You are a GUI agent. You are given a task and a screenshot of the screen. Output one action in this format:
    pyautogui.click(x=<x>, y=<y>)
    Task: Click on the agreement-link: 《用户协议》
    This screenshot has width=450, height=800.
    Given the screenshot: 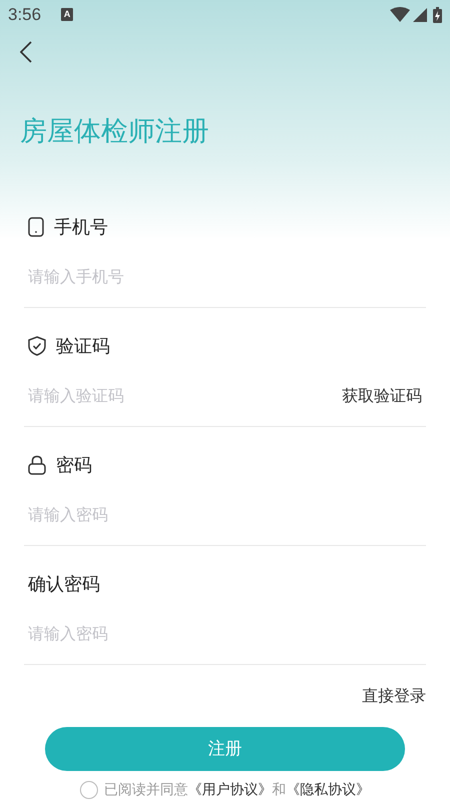 What is the action you would take?
    pyautogui.click(x=230, y=789)
    